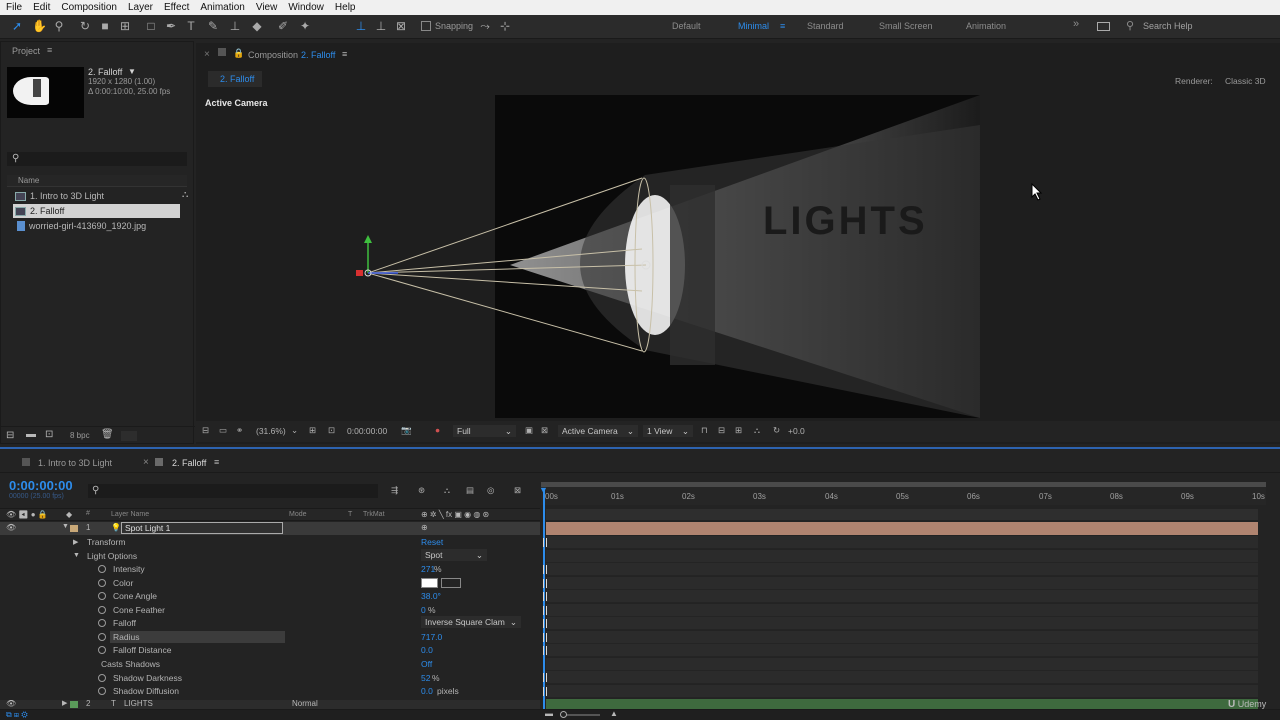 The width and height of the screenshot is (1280, 720). I want to click on casts-shadows-value: Off, so click(426, 664).